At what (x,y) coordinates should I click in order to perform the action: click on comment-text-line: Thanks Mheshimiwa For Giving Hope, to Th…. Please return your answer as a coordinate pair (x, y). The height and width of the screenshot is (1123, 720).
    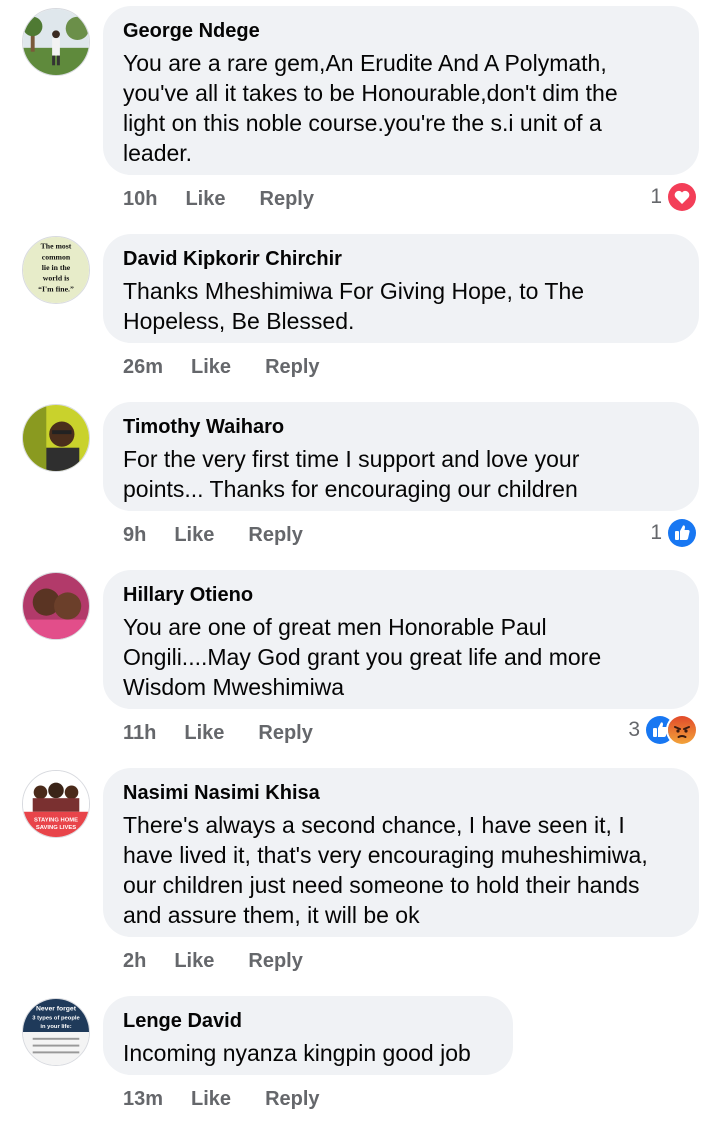
    Looking at the image, I should click on (354, 291).